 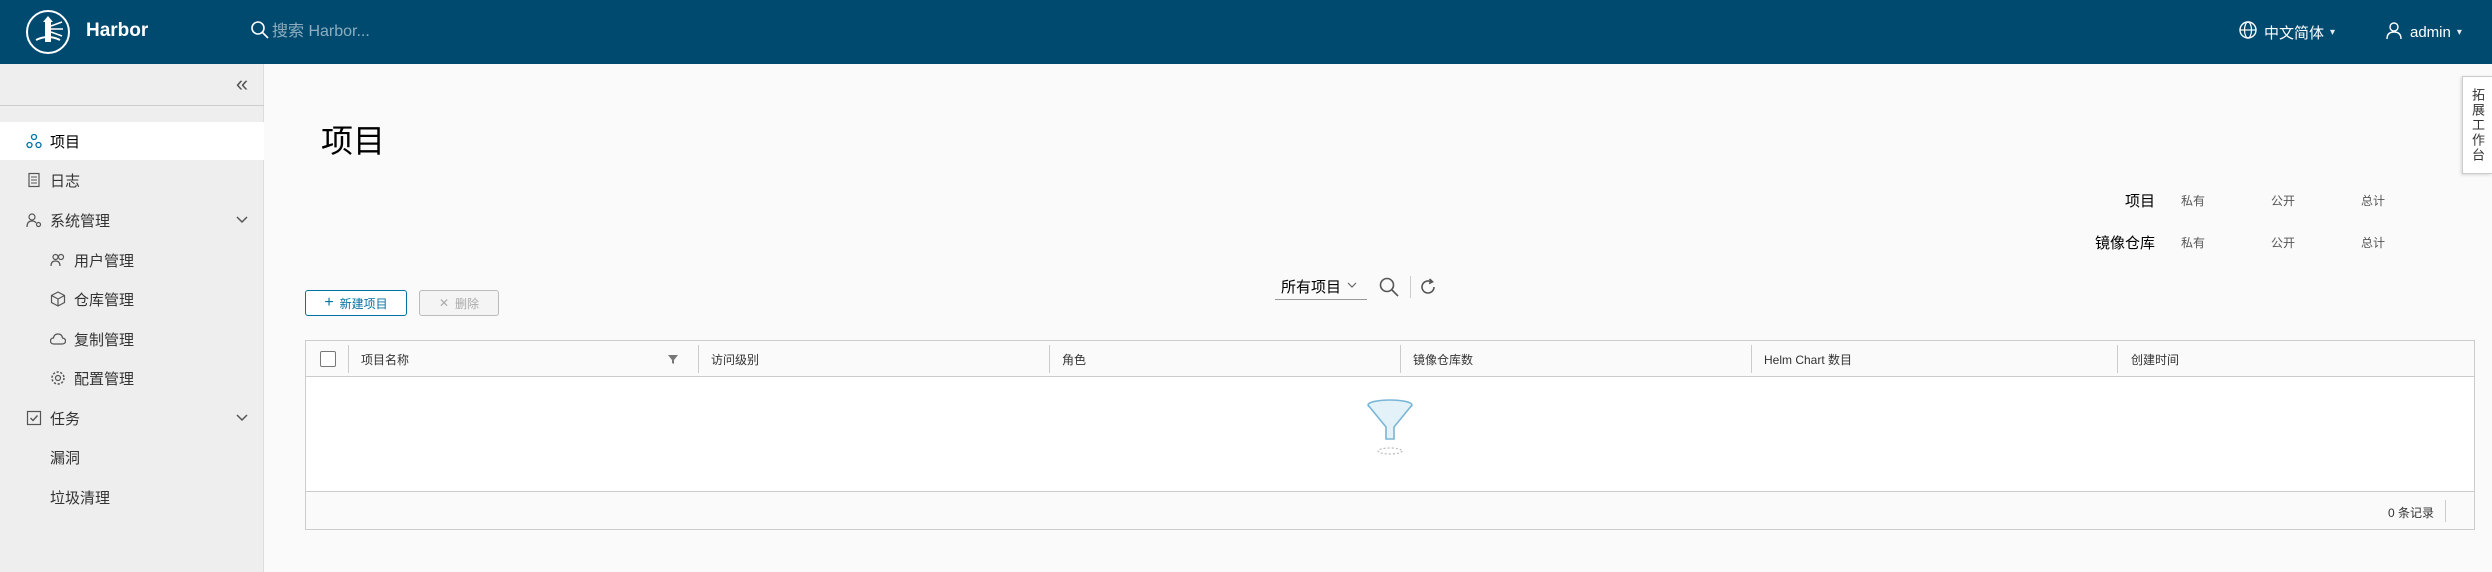 What do you see at coordinates (34, 180) in the screenshot?
I see `logs-icon` at bounding box center [34, 180].